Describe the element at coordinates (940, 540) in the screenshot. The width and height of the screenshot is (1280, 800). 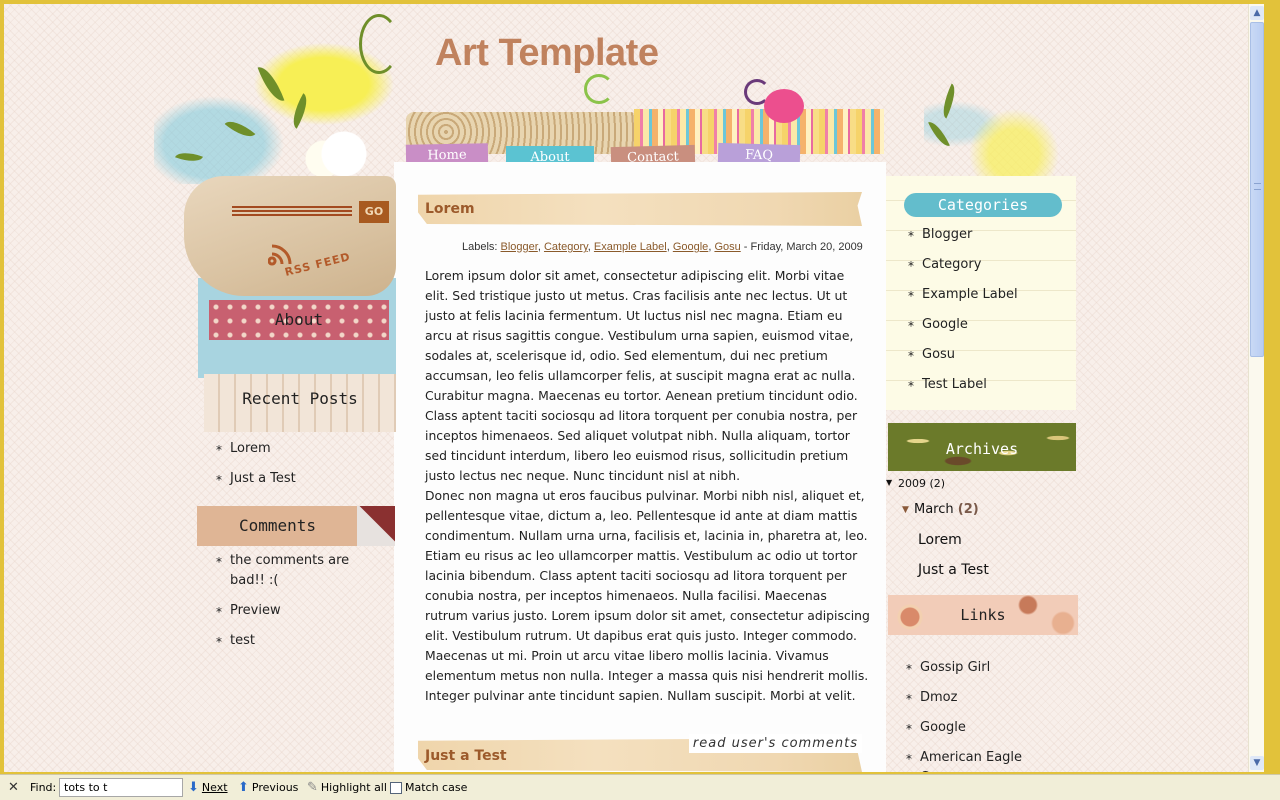
I see `archive-post-link: Lorem` at that location.